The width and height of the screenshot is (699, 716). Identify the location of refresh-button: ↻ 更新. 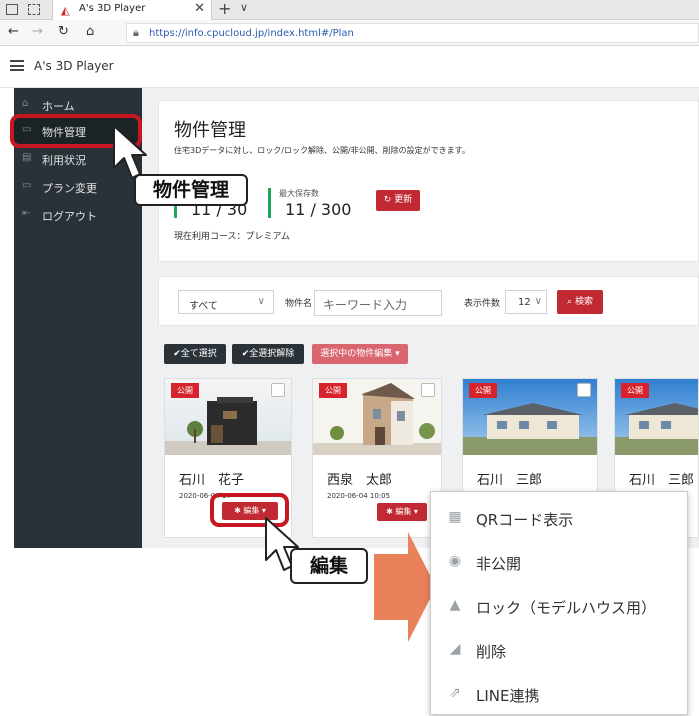
(398, 200).